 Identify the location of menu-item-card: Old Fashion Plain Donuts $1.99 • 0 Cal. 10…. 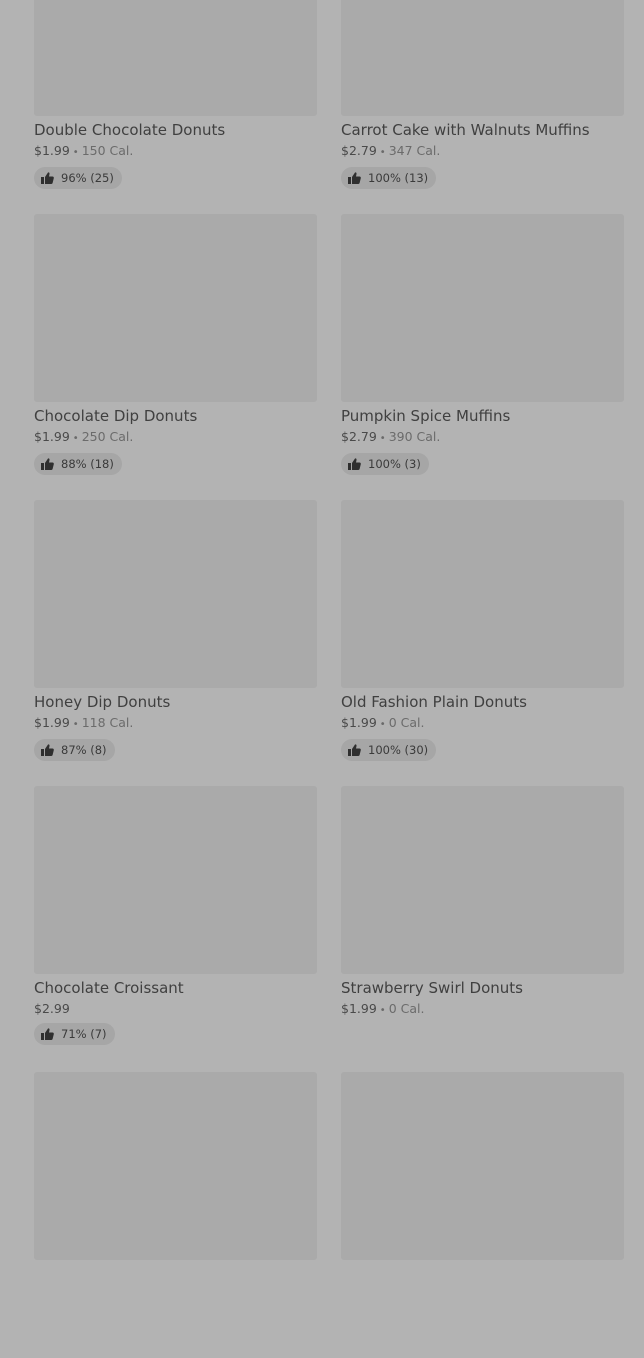
(482, 643).